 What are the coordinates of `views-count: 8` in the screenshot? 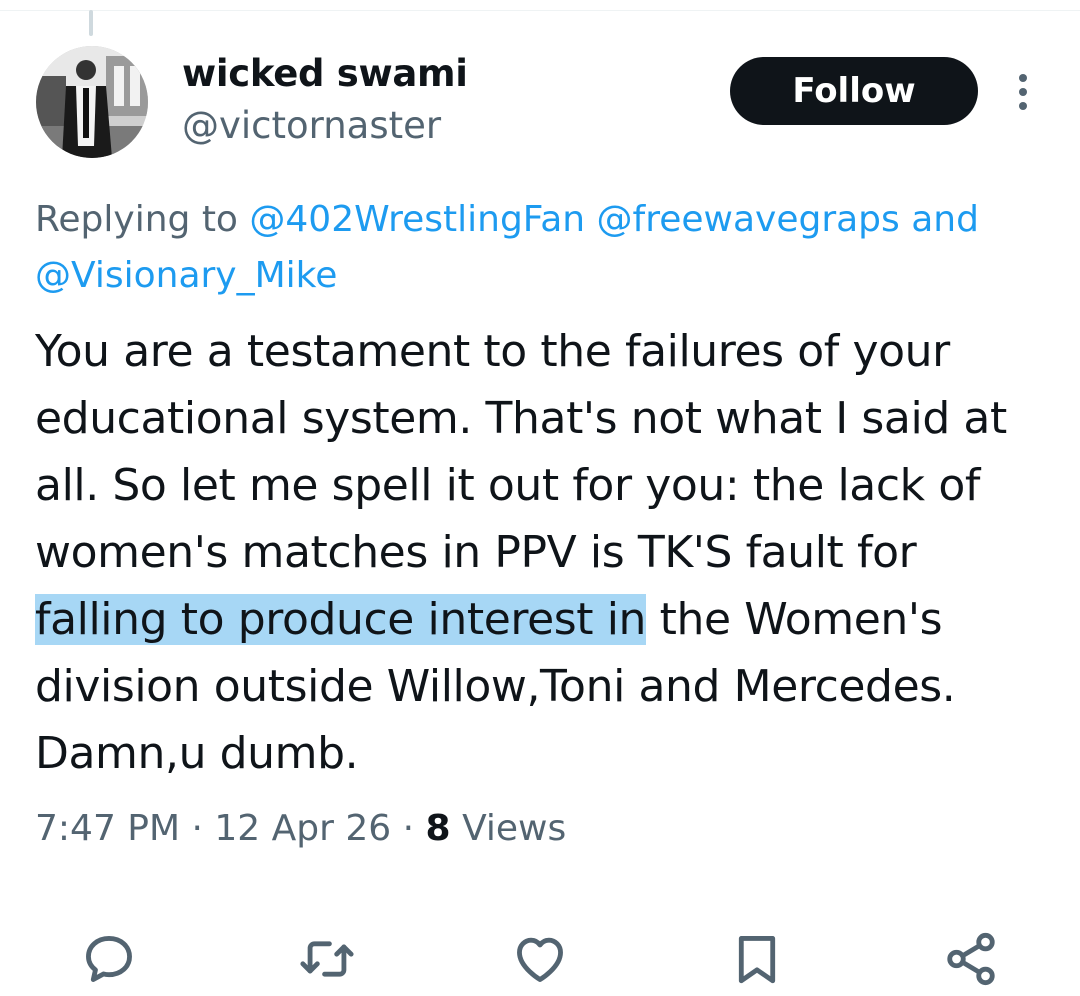 It's located at (438, 828).